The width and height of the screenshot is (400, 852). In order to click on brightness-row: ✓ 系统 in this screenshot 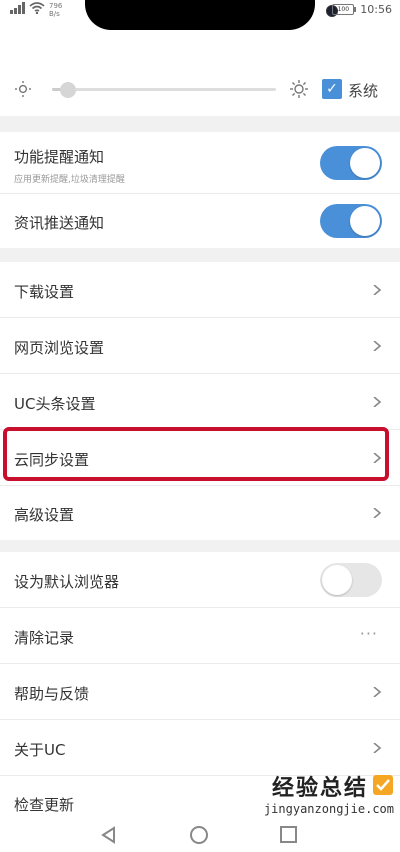, I will do `click(200, 91)`.